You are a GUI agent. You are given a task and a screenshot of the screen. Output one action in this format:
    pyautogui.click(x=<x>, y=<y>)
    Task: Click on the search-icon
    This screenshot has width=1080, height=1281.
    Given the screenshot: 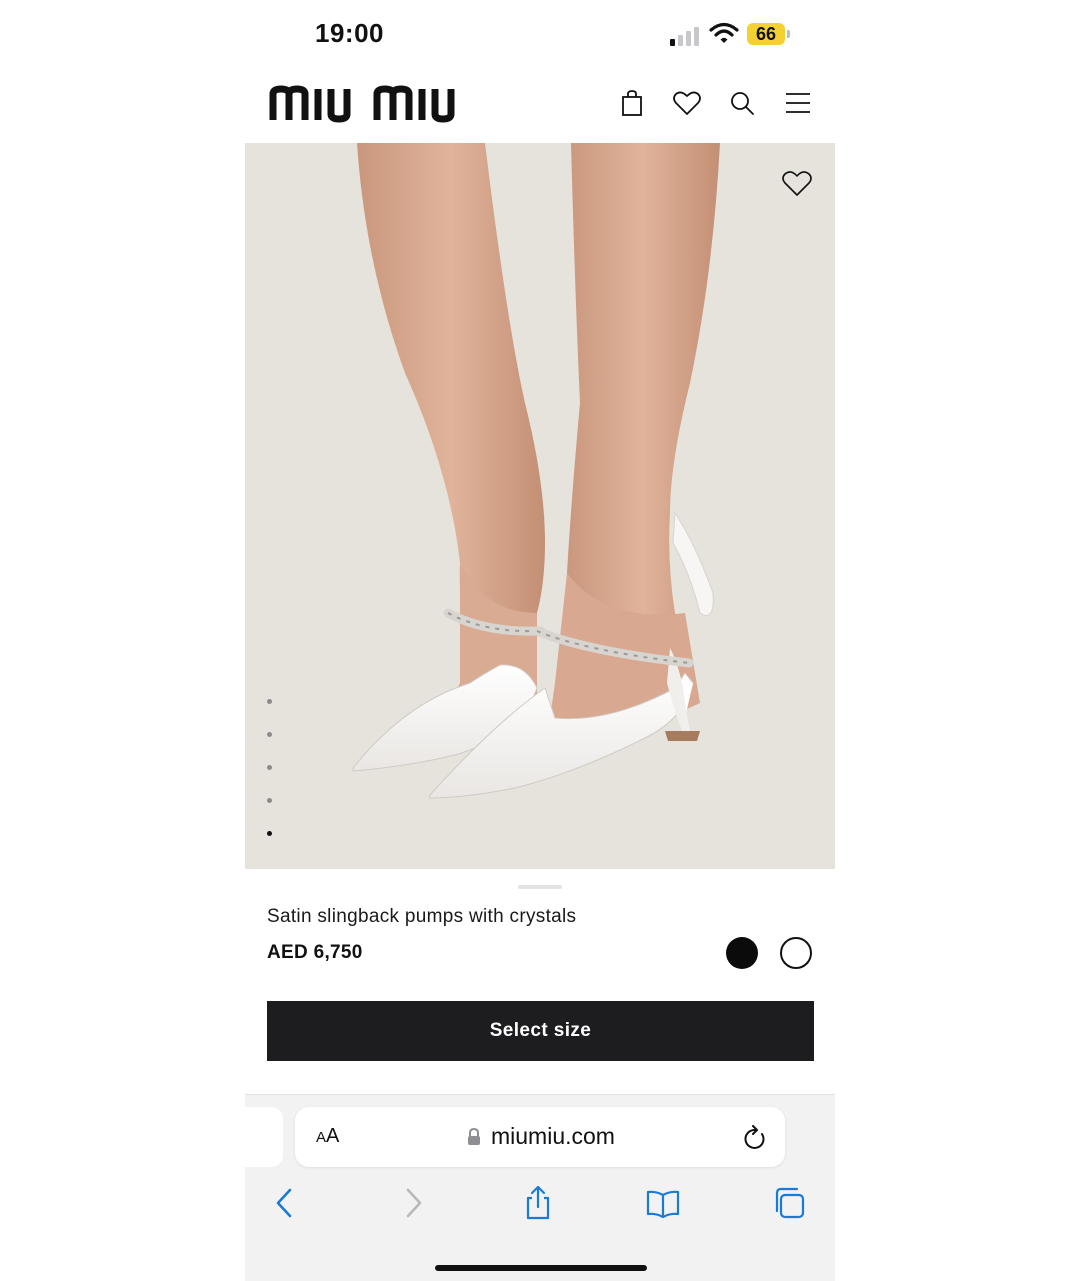 What is the action you would take?
    pyautogui.click(x=742, y=103)
    